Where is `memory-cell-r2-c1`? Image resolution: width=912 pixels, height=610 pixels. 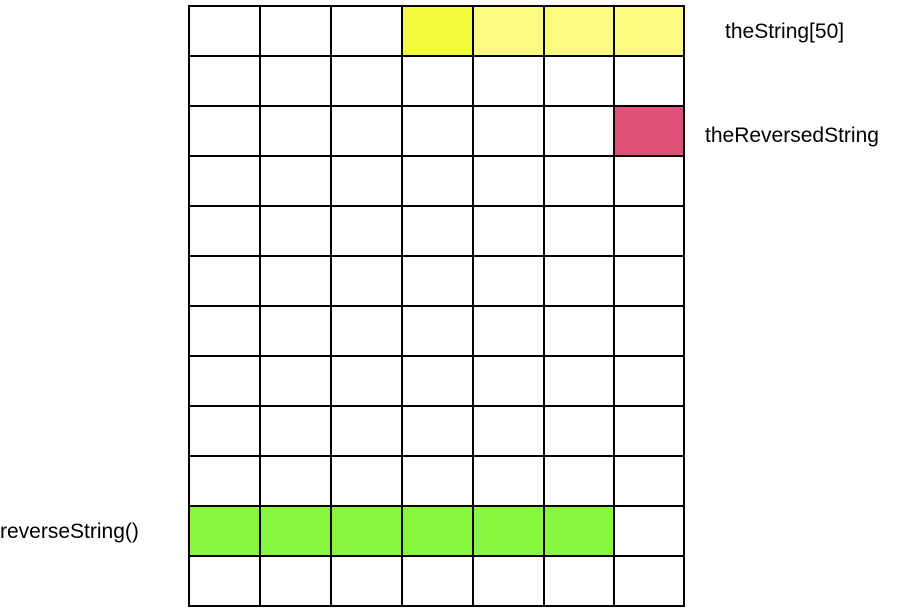
memory-cell-r2-c1 is located at coordinates (295, 131).